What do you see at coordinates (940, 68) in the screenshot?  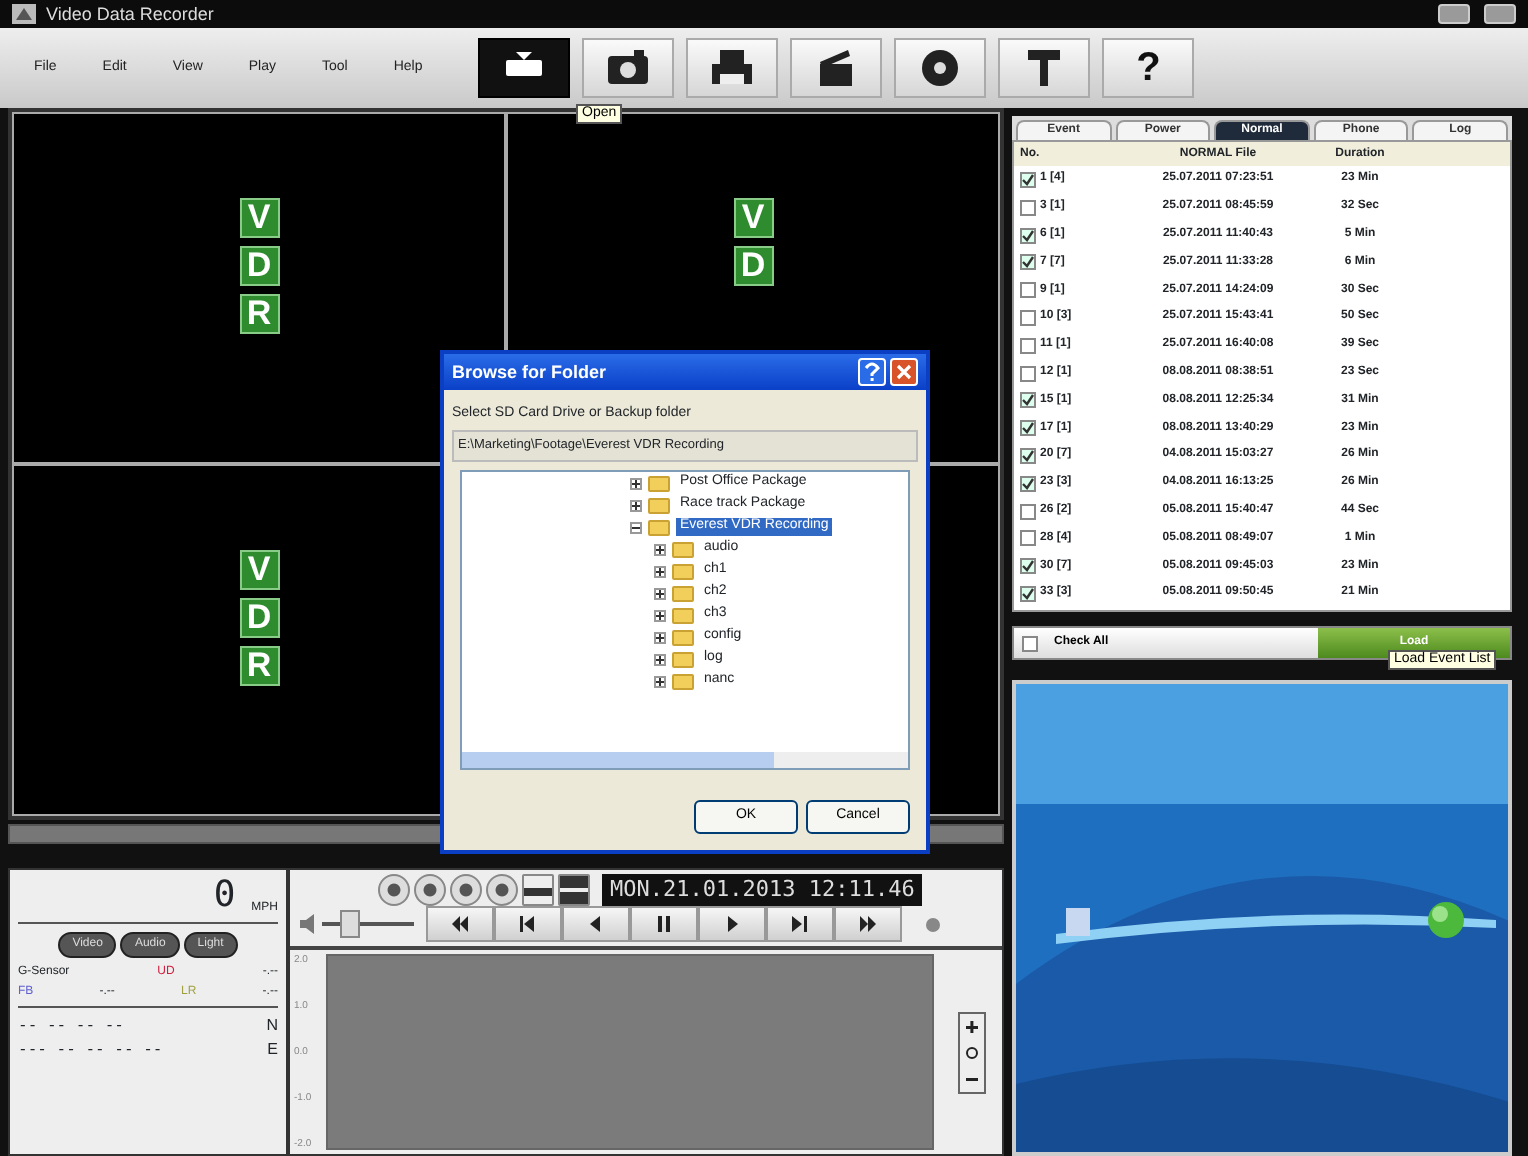 I see `disc-button` at bounding box center [940, 68].